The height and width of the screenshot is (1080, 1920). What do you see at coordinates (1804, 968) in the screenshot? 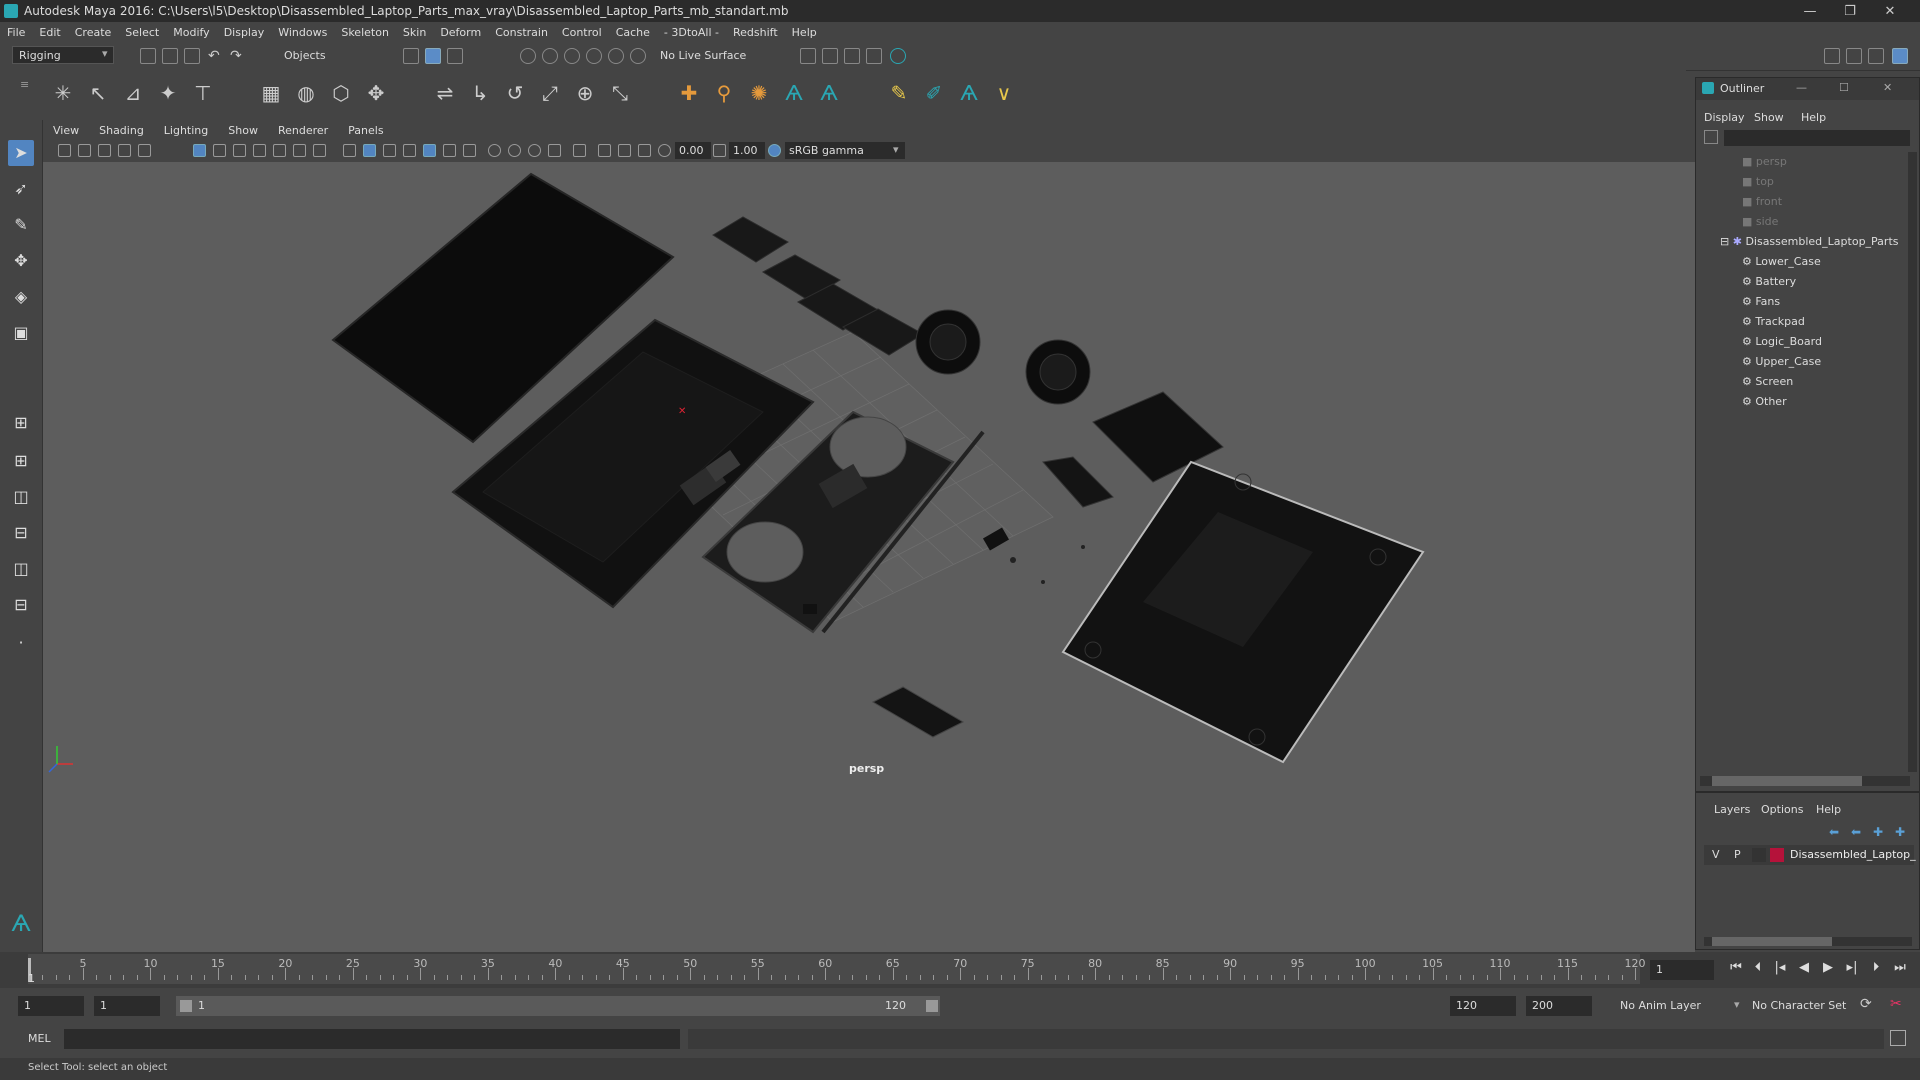
I see `play-backward-icon: ◀` at bounding box center [1804, 968].